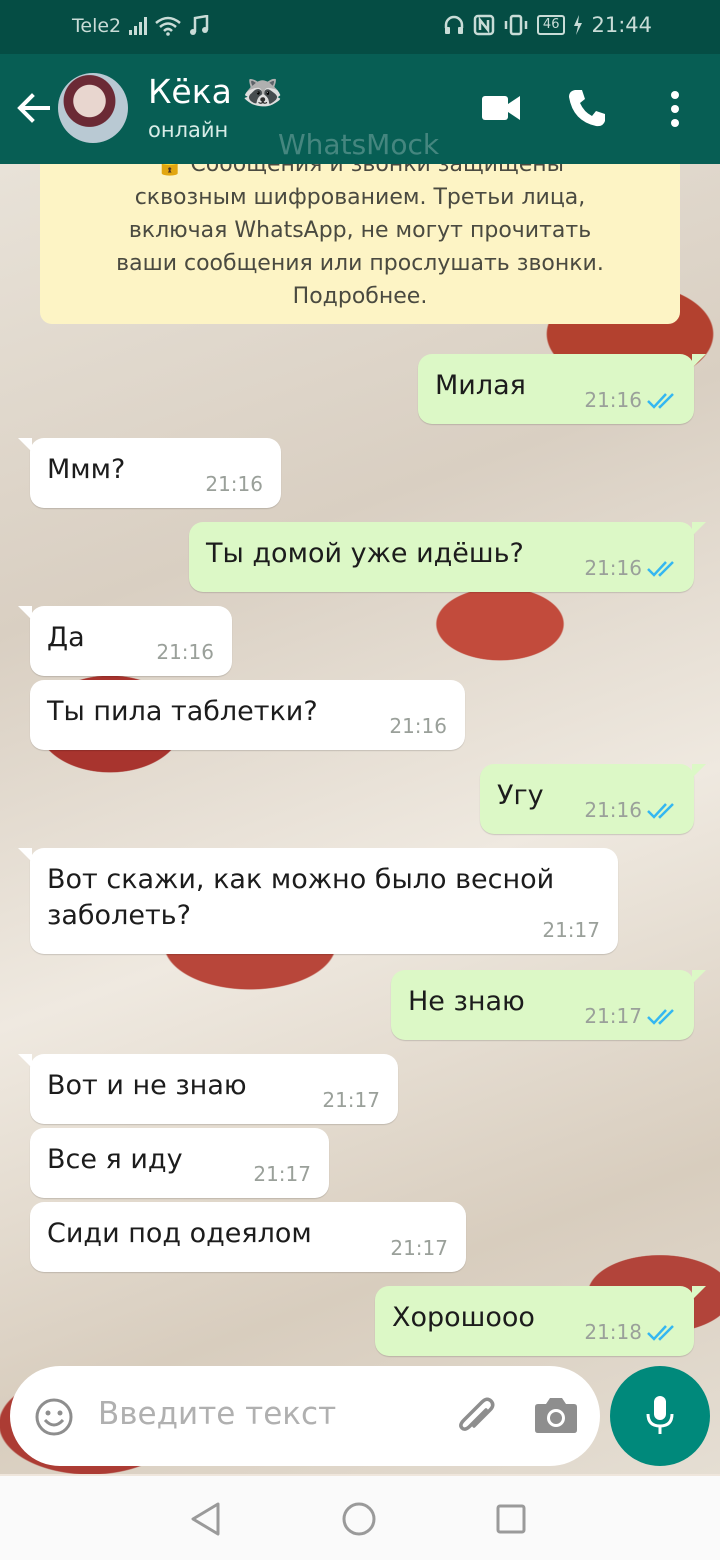 This screenshot has height=1560, width=720. Describe the element at coordinates (93, 108) in the screenshot. I see `avatar` at that location.